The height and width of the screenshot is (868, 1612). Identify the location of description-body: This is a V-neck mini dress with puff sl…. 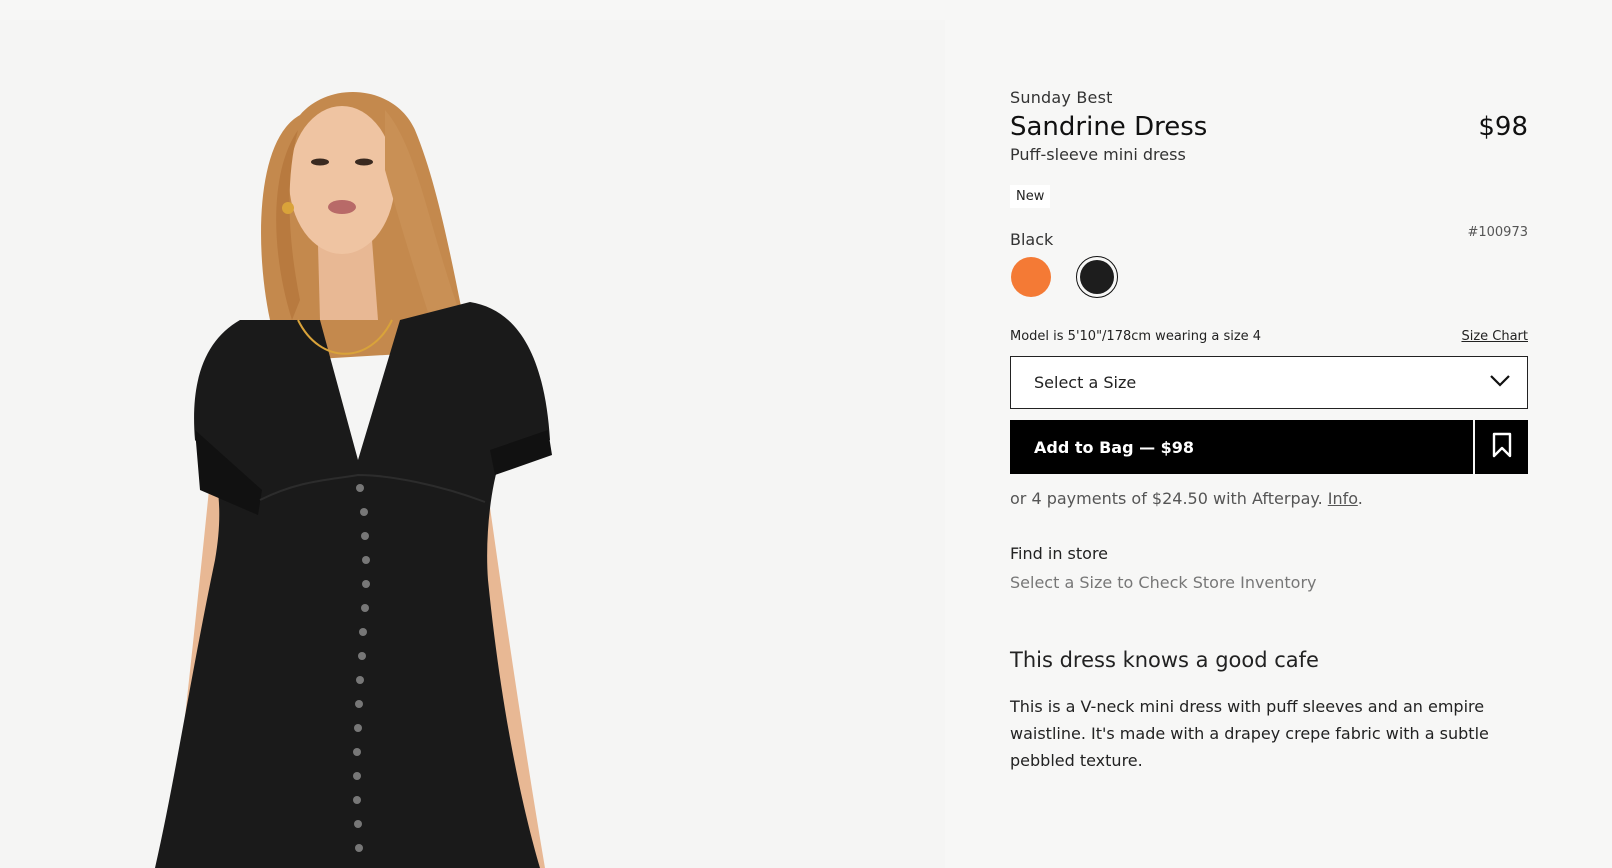
(1249, 733).